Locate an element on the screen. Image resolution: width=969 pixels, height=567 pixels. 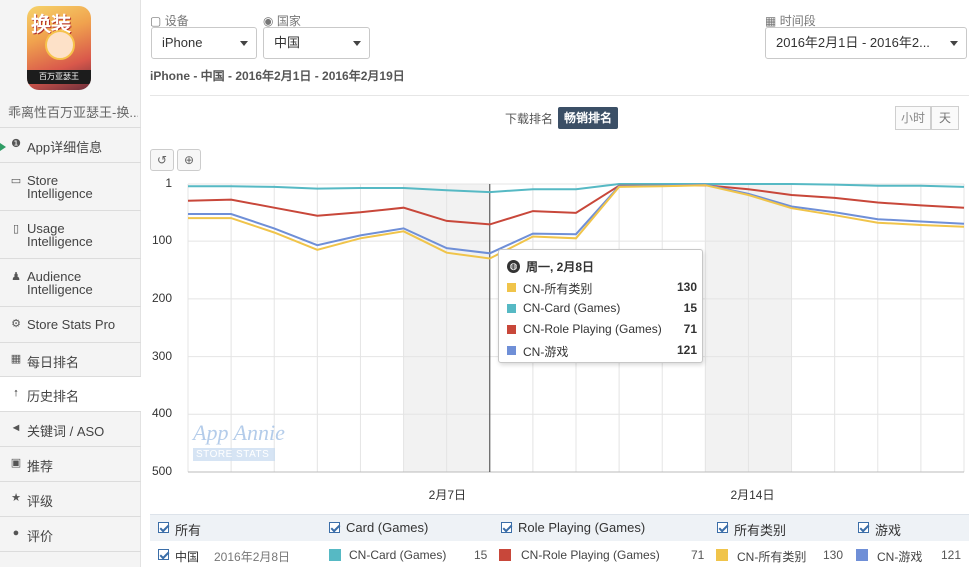
detail-date: 2016年2月8日 is located at coordinates (252, 557).